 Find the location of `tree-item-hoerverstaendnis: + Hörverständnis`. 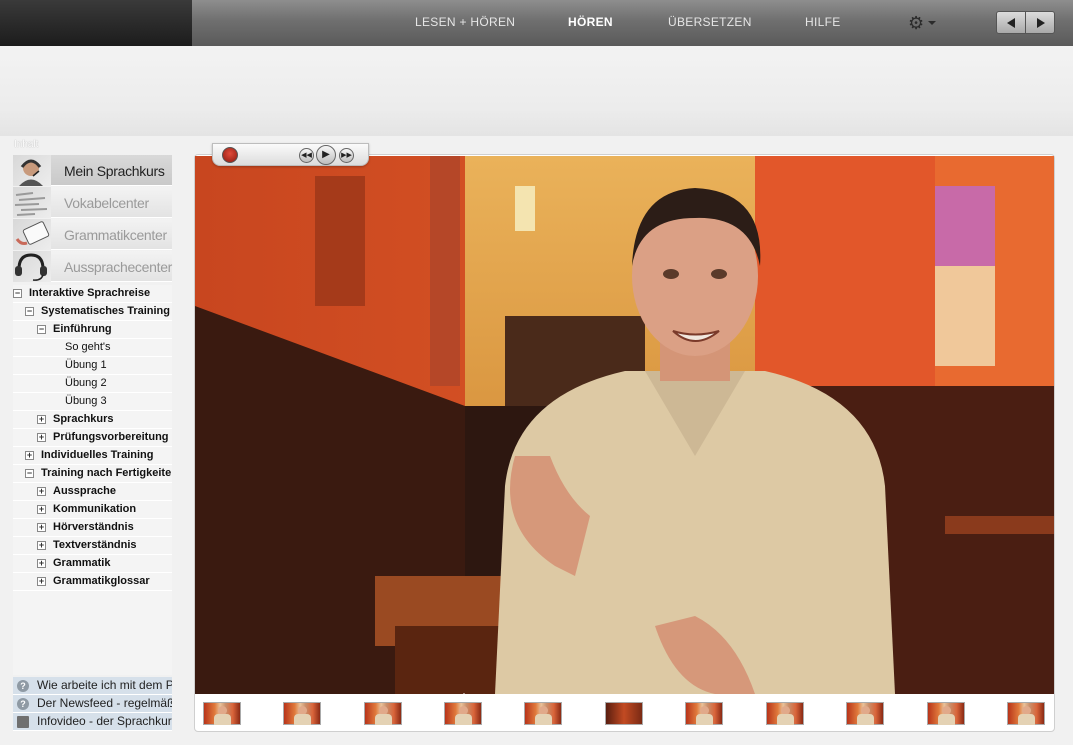

tree-item-hoerverstaendnis: + Hörverständnis is located at coordinates (92, 528).